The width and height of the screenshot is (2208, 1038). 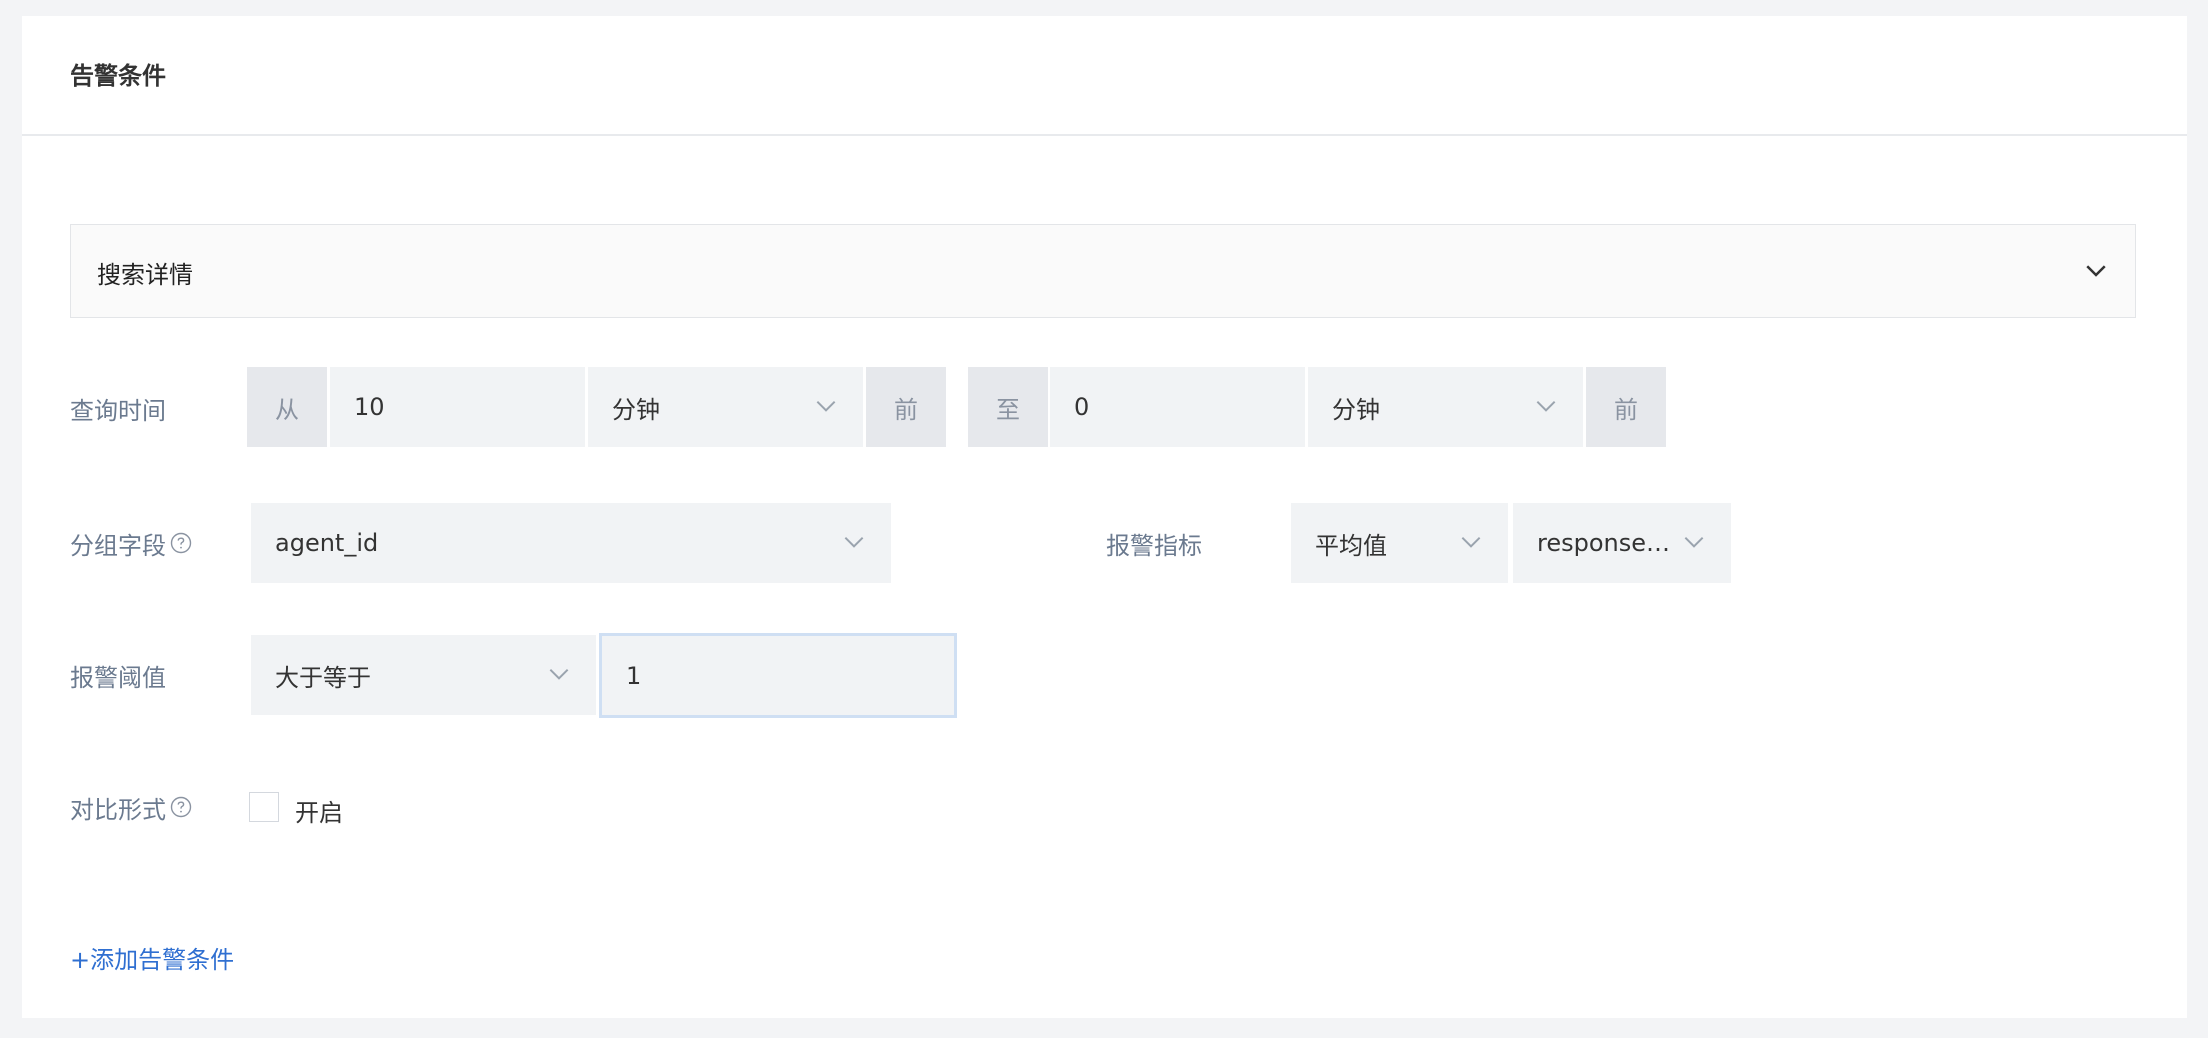 I want to click on add-alert-condition-link: +添加告警条件, so click(x=152, y=957).